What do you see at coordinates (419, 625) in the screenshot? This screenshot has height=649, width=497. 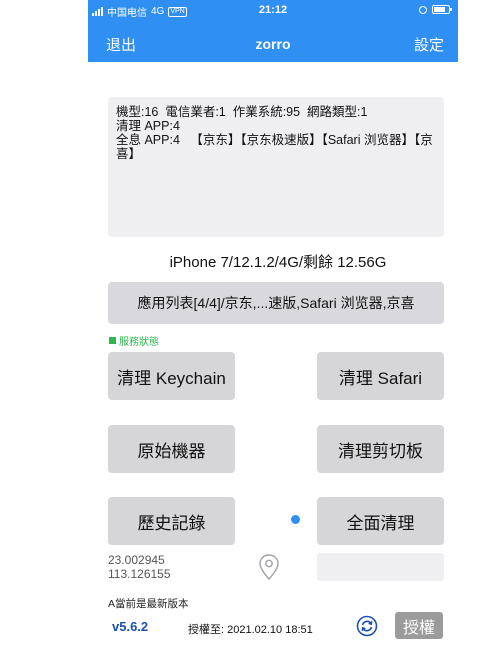 I see `authorize-button: 授權` at bounding box center [419, 625].